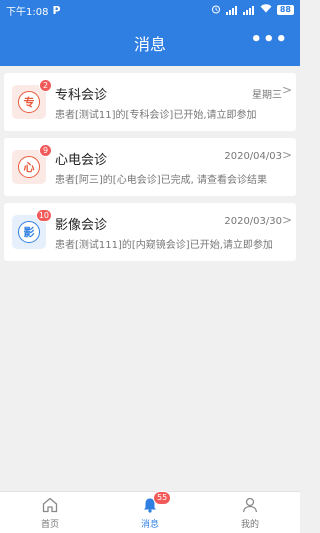 This screenshot has height=533, width=320. What do you see at coordinates (253, 221) in the screenshot?
I see `message-date: 2020/03/30` at bounding box center [253, 221].